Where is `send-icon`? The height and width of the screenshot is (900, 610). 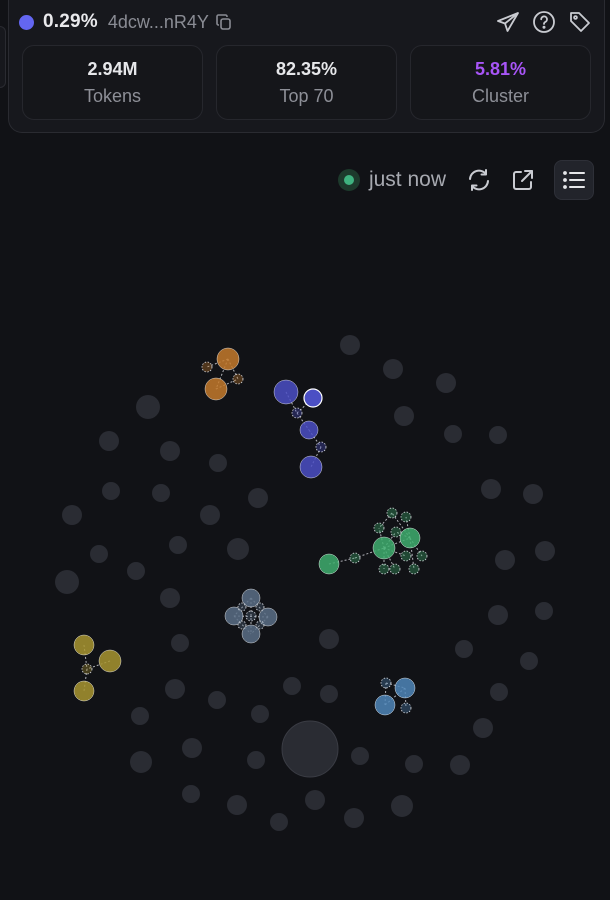
send-icon is located at coordinates (508, 22).